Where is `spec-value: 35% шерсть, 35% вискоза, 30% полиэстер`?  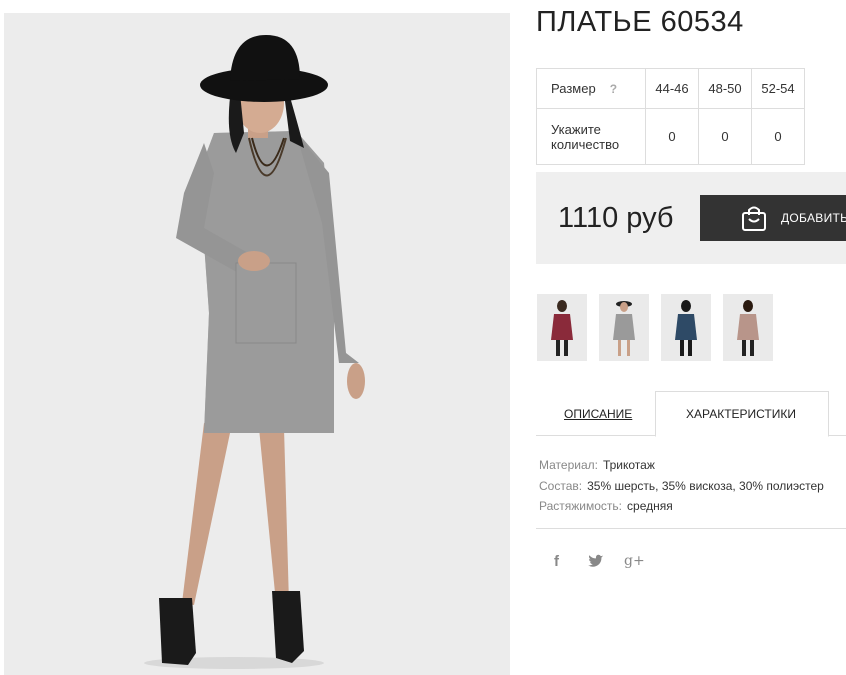 spec-value: 35% шерсть, 35% вискоза, 30% полиэстер is located at coordinates (705, 485).